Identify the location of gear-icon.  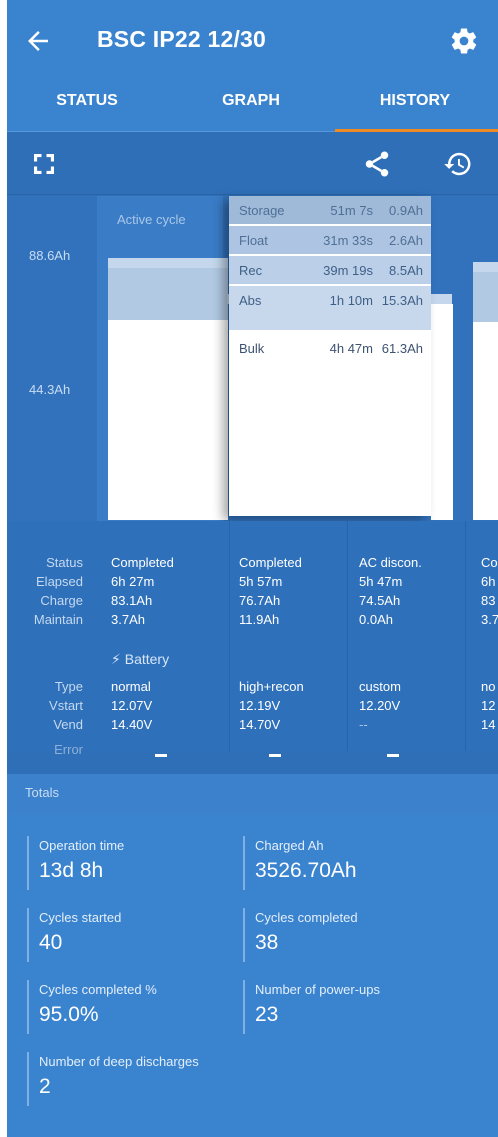
(464, 41).